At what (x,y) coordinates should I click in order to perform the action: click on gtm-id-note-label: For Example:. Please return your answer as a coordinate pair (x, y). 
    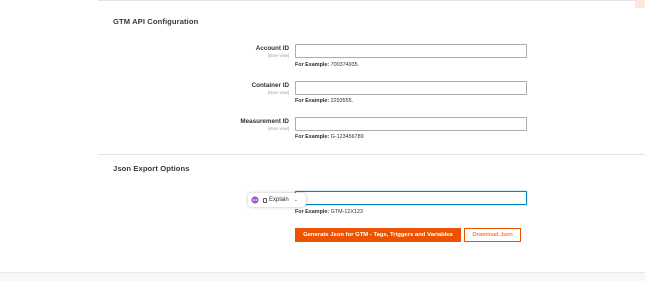
    Looking at the image, I should click on (312, 212).